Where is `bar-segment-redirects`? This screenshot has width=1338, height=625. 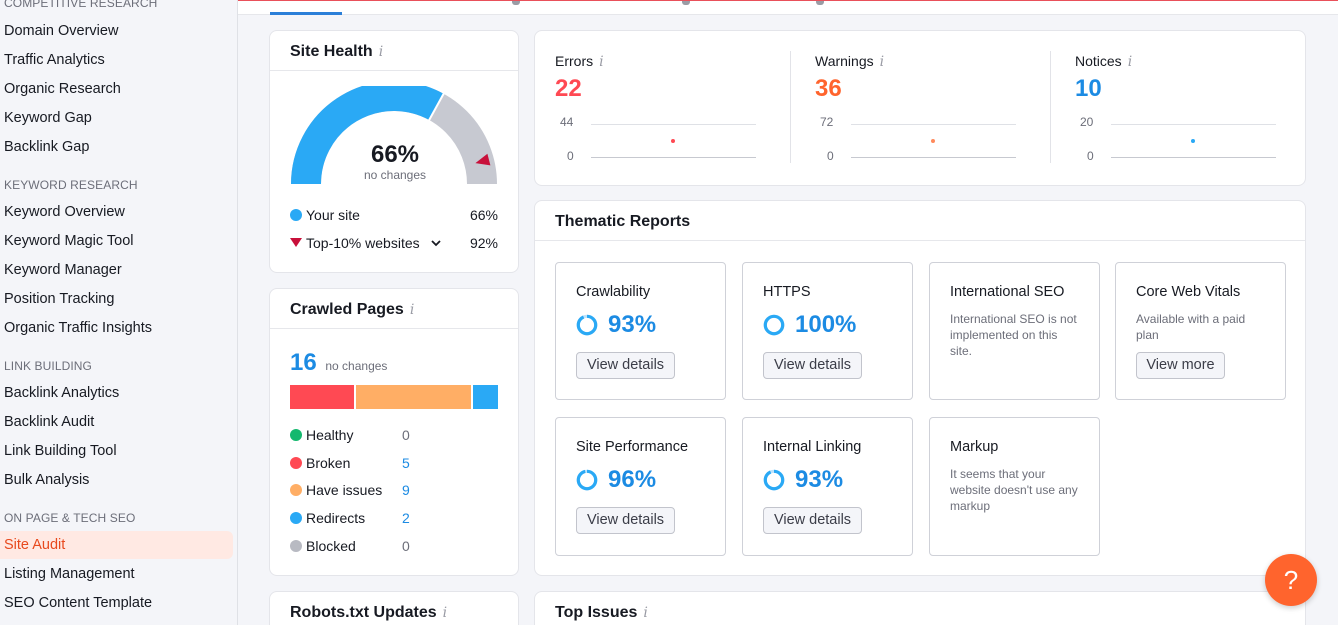 bar-segment-redirects is located at coordinates (485, 397).